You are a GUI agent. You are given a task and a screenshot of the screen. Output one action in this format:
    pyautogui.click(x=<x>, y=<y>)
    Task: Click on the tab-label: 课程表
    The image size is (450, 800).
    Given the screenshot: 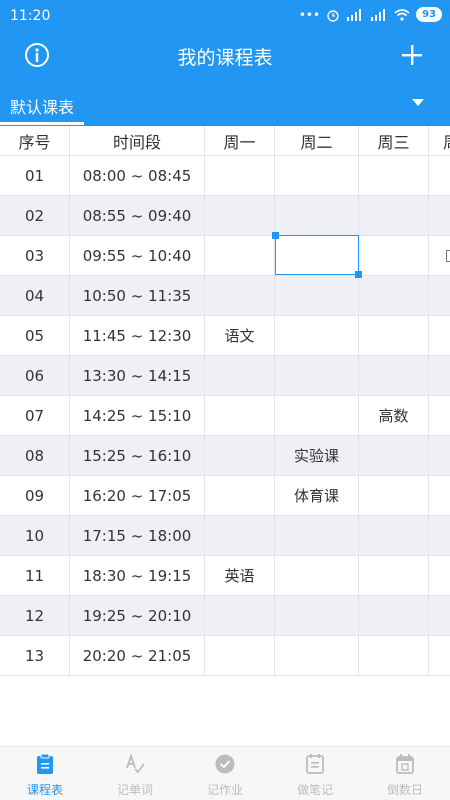 What is the action you would take?
    pyautogui.click(x=44, y=790)
    